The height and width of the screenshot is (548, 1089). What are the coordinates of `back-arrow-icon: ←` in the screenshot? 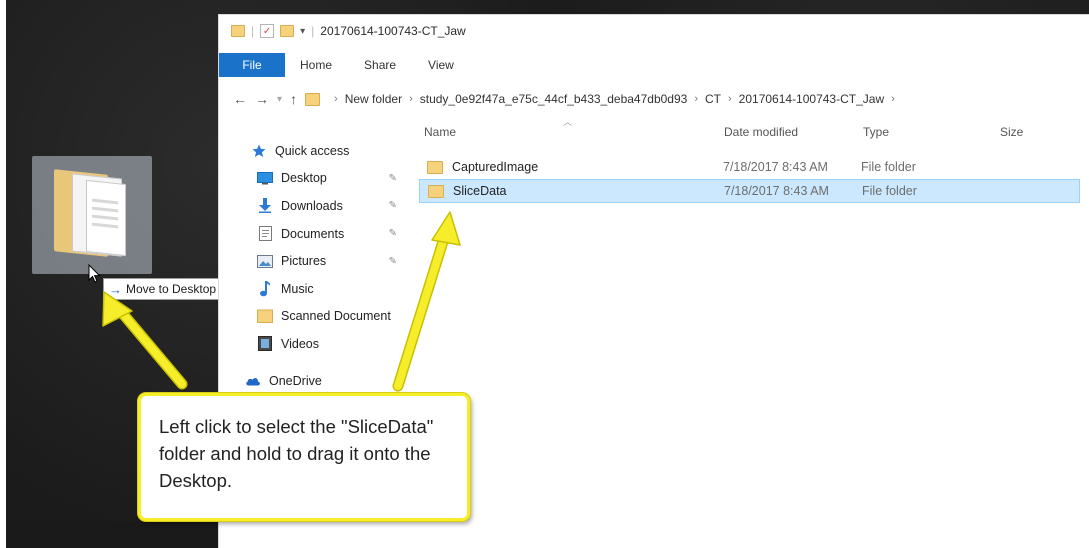 It's located at (240, 99).